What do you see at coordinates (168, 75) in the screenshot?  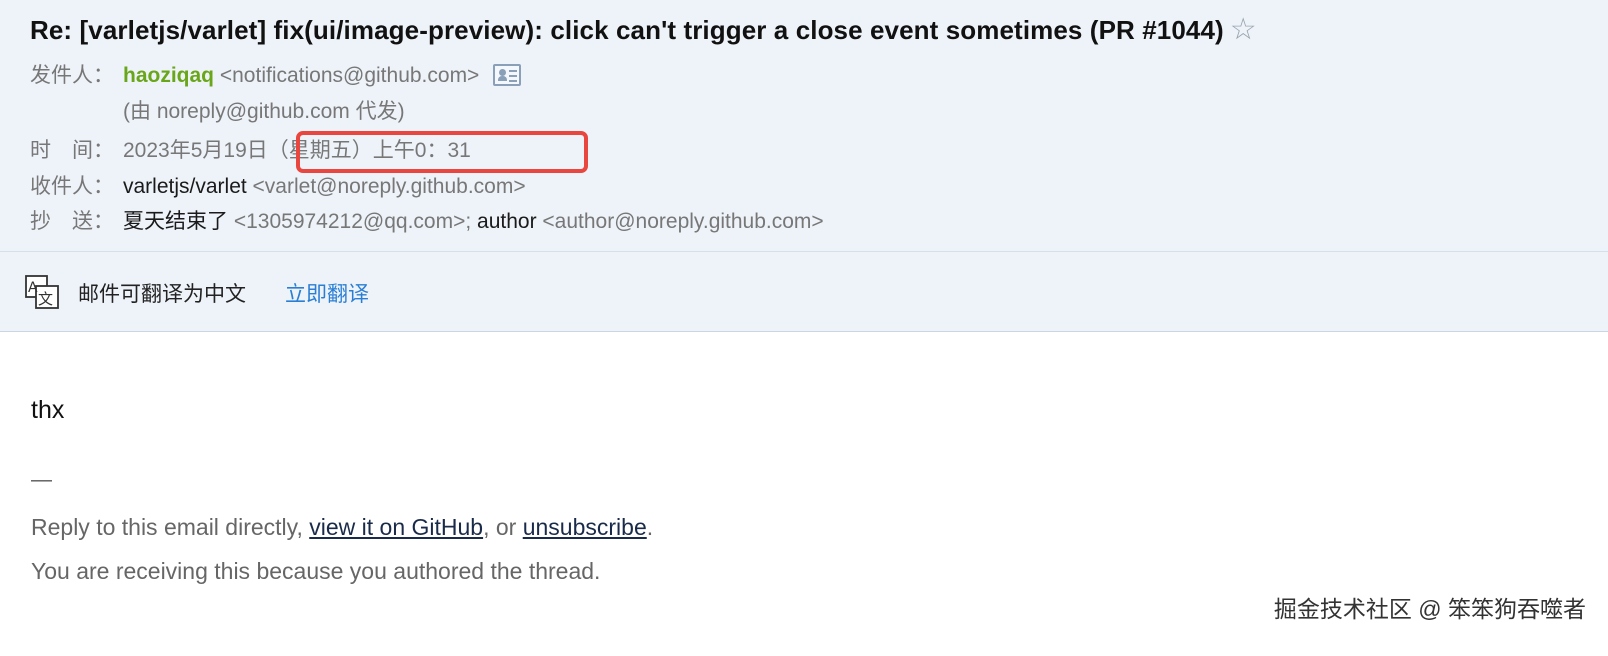 I see `sender-name: haoziqaq` at bounding box center [168, 75].